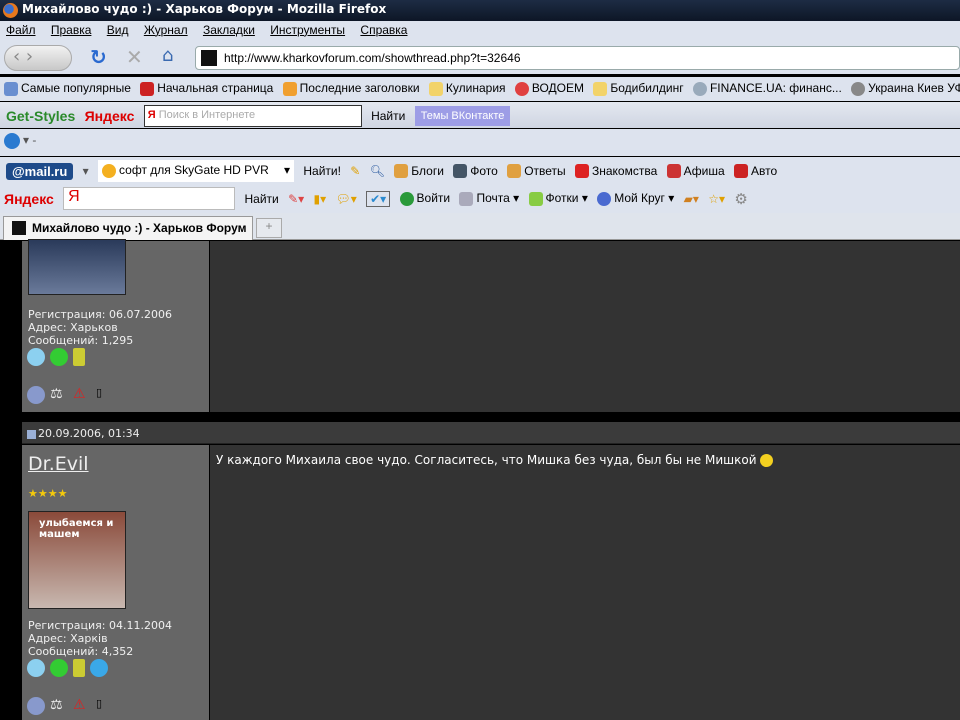  I want to click on user-avatar, so click(77, 267).